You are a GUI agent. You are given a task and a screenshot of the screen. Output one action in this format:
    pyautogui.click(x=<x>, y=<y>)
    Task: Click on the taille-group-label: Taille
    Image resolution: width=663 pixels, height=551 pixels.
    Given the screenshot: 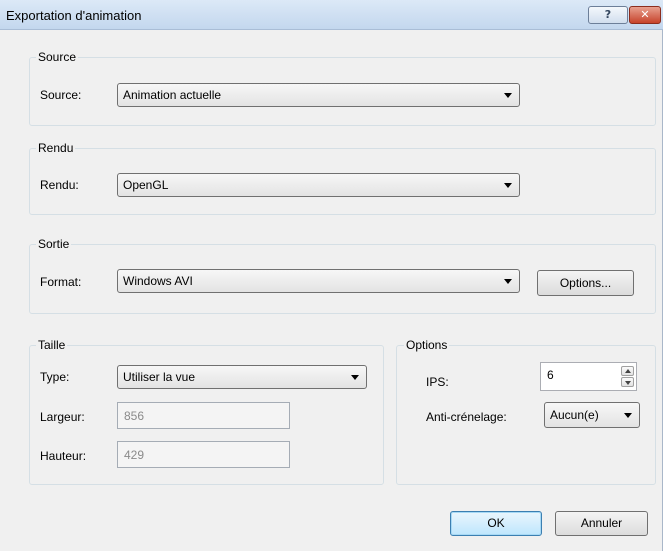 What is the action you would take?
    pyautogui.click(x=52, y=345)
    